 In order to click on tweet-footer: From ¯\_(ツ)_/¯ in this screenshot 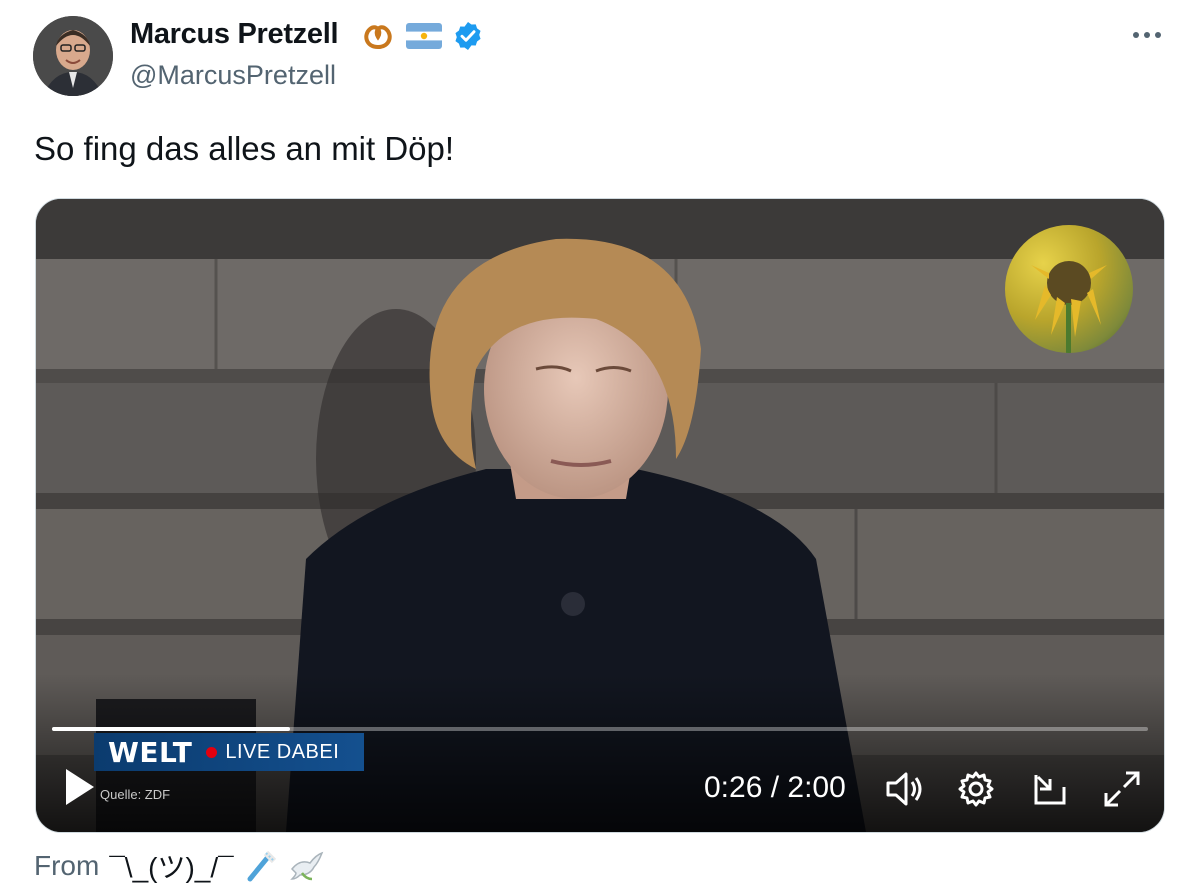, I will do `click(179, 866)`.